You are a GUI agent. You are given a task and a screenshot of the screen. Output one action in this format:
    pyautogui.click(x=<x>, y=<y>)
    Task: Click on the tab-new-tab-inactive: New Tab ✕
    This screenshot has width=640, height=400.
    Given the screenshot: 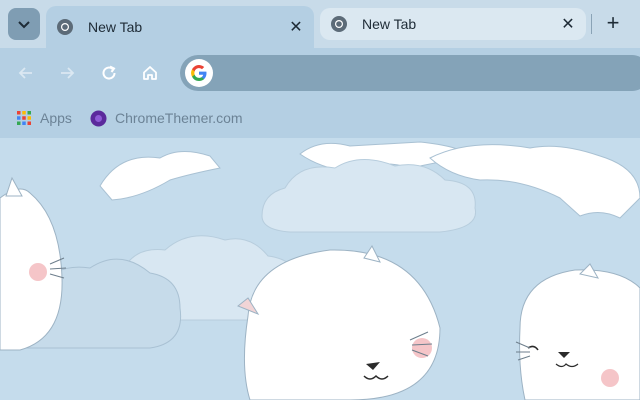 What is the action you would take?
    pyautogui.click(x=453, y=24)
    